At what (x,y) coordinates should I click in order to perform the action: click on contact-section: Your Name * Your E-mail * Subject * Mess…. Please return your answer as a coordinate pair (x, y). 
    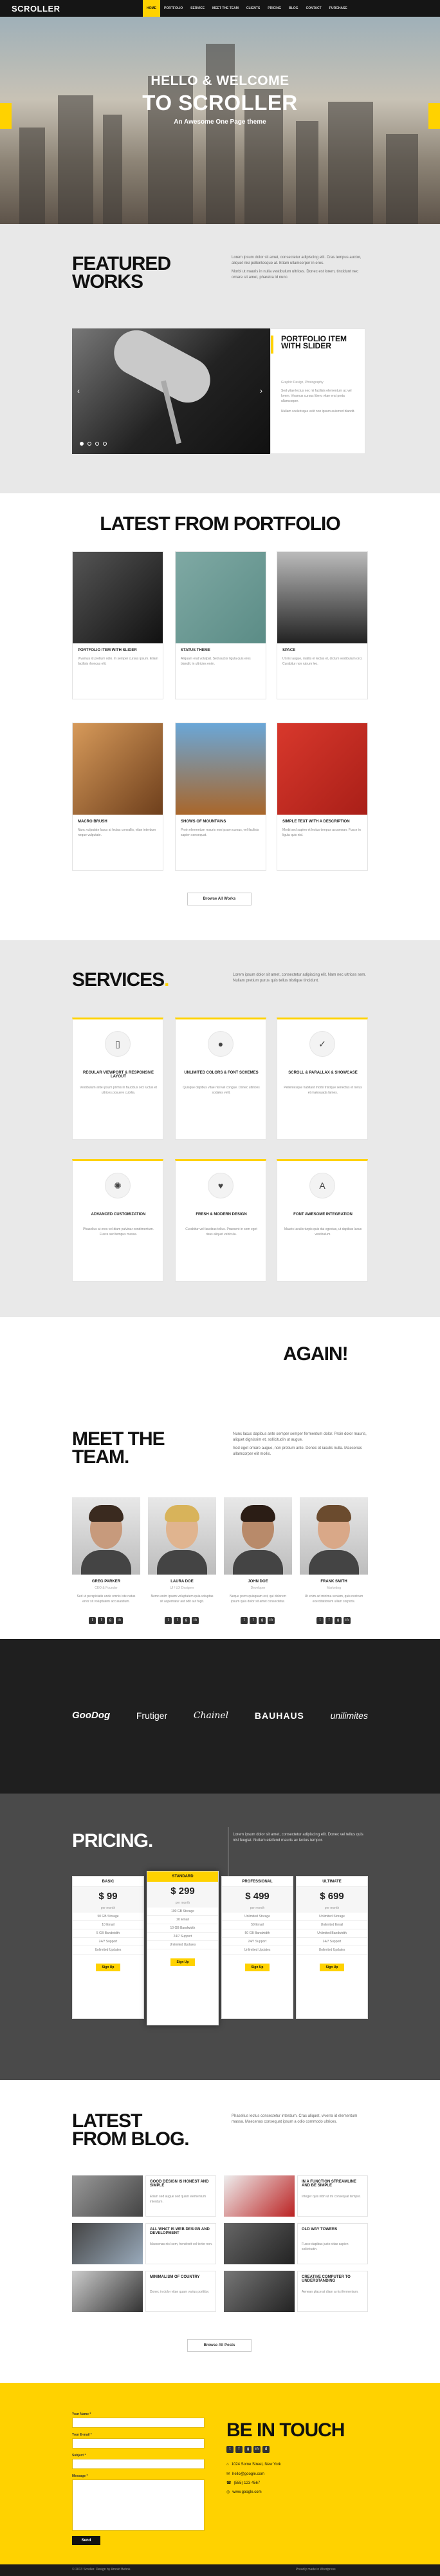
    Looking at the image, I should click on (220, 2473).